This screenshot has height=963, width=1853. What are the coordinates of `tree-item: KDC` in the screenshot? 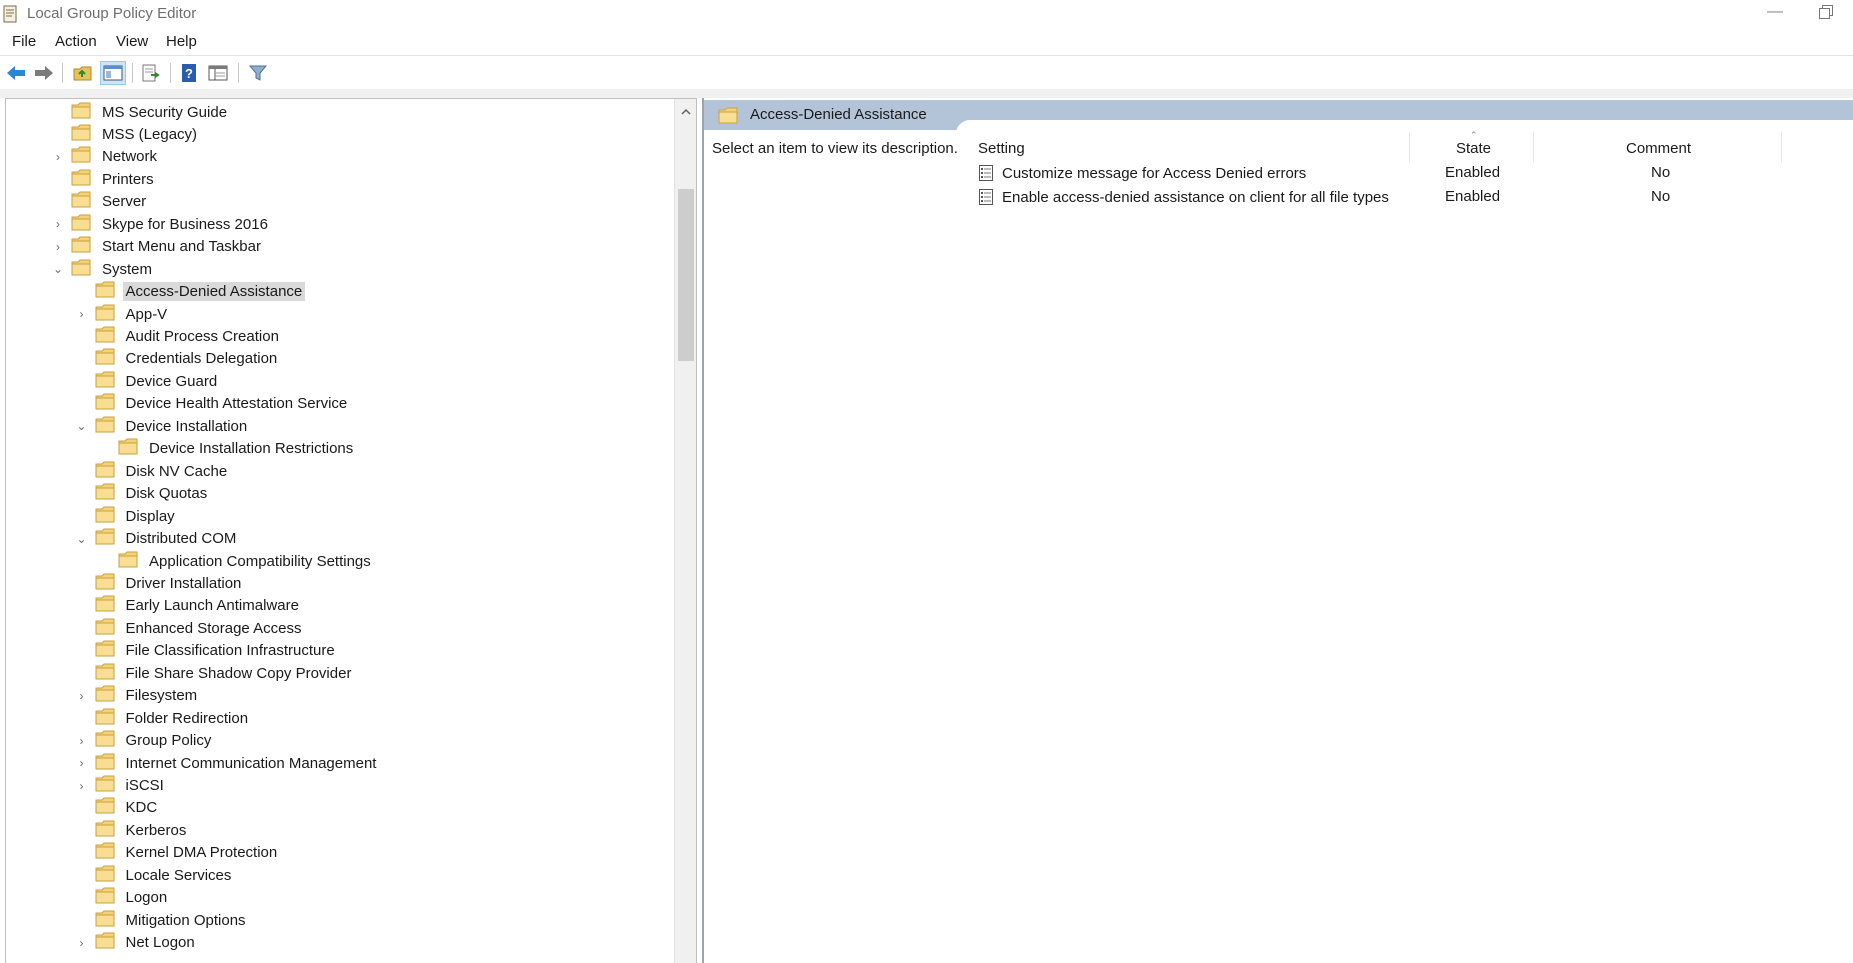 It's located at (117, 808).